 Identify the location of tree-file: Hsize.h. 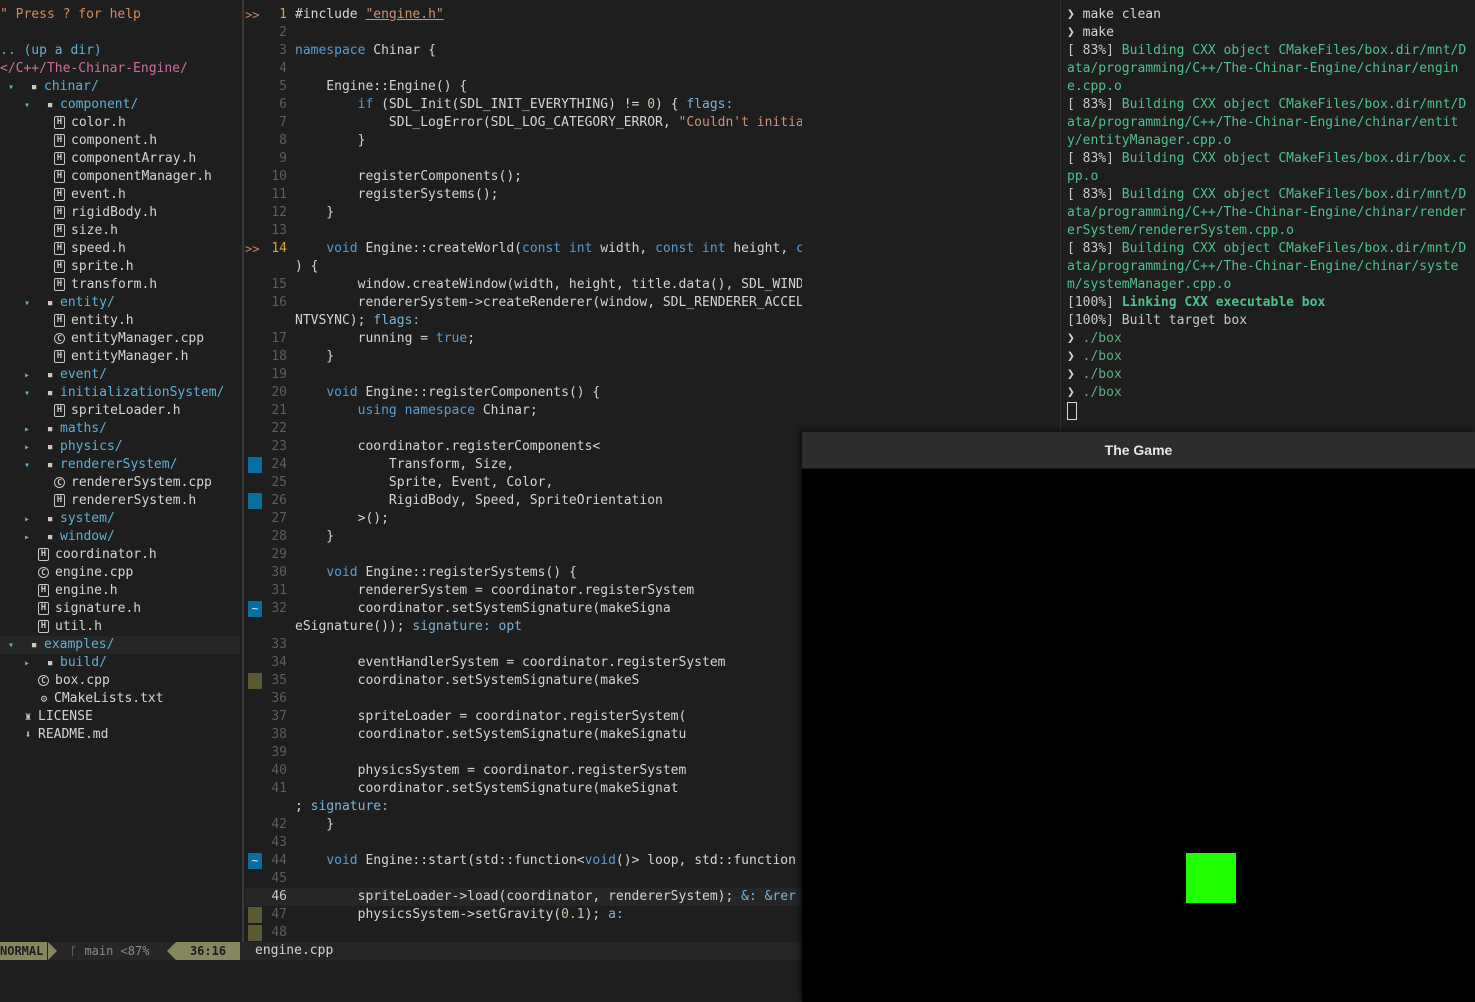
(120, 231).